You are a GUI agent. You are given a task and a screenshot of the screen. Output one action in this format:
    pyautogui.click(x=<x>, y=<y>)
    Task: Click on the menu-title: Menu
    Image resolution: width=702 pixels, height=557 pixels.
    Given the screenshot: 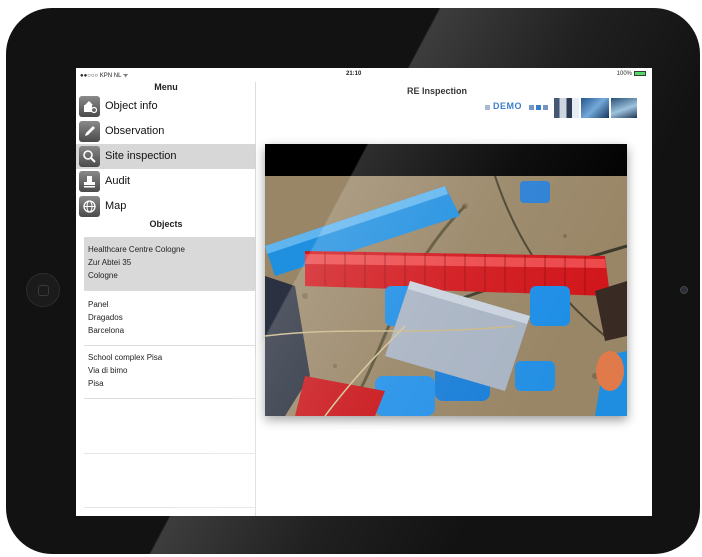 What is the action you would take?
    pyautogui.click(x=166, y=87)
    